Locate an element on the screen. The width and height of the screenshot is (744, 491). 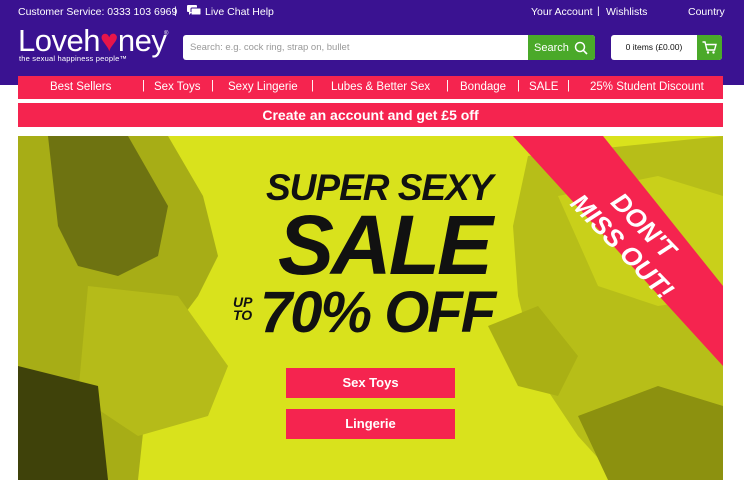
logo-word-end: ney is located at coordinates (142, 40).